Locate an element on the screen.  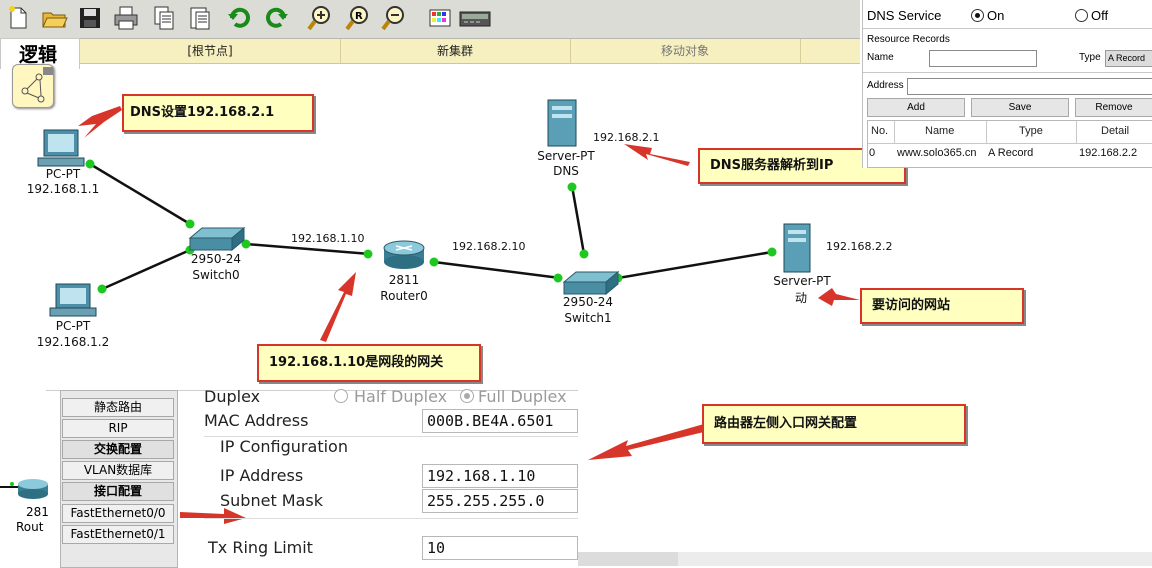
nav-fastethernet-0-0: FastEthernet0/0 is located at coordinates (118, 513).